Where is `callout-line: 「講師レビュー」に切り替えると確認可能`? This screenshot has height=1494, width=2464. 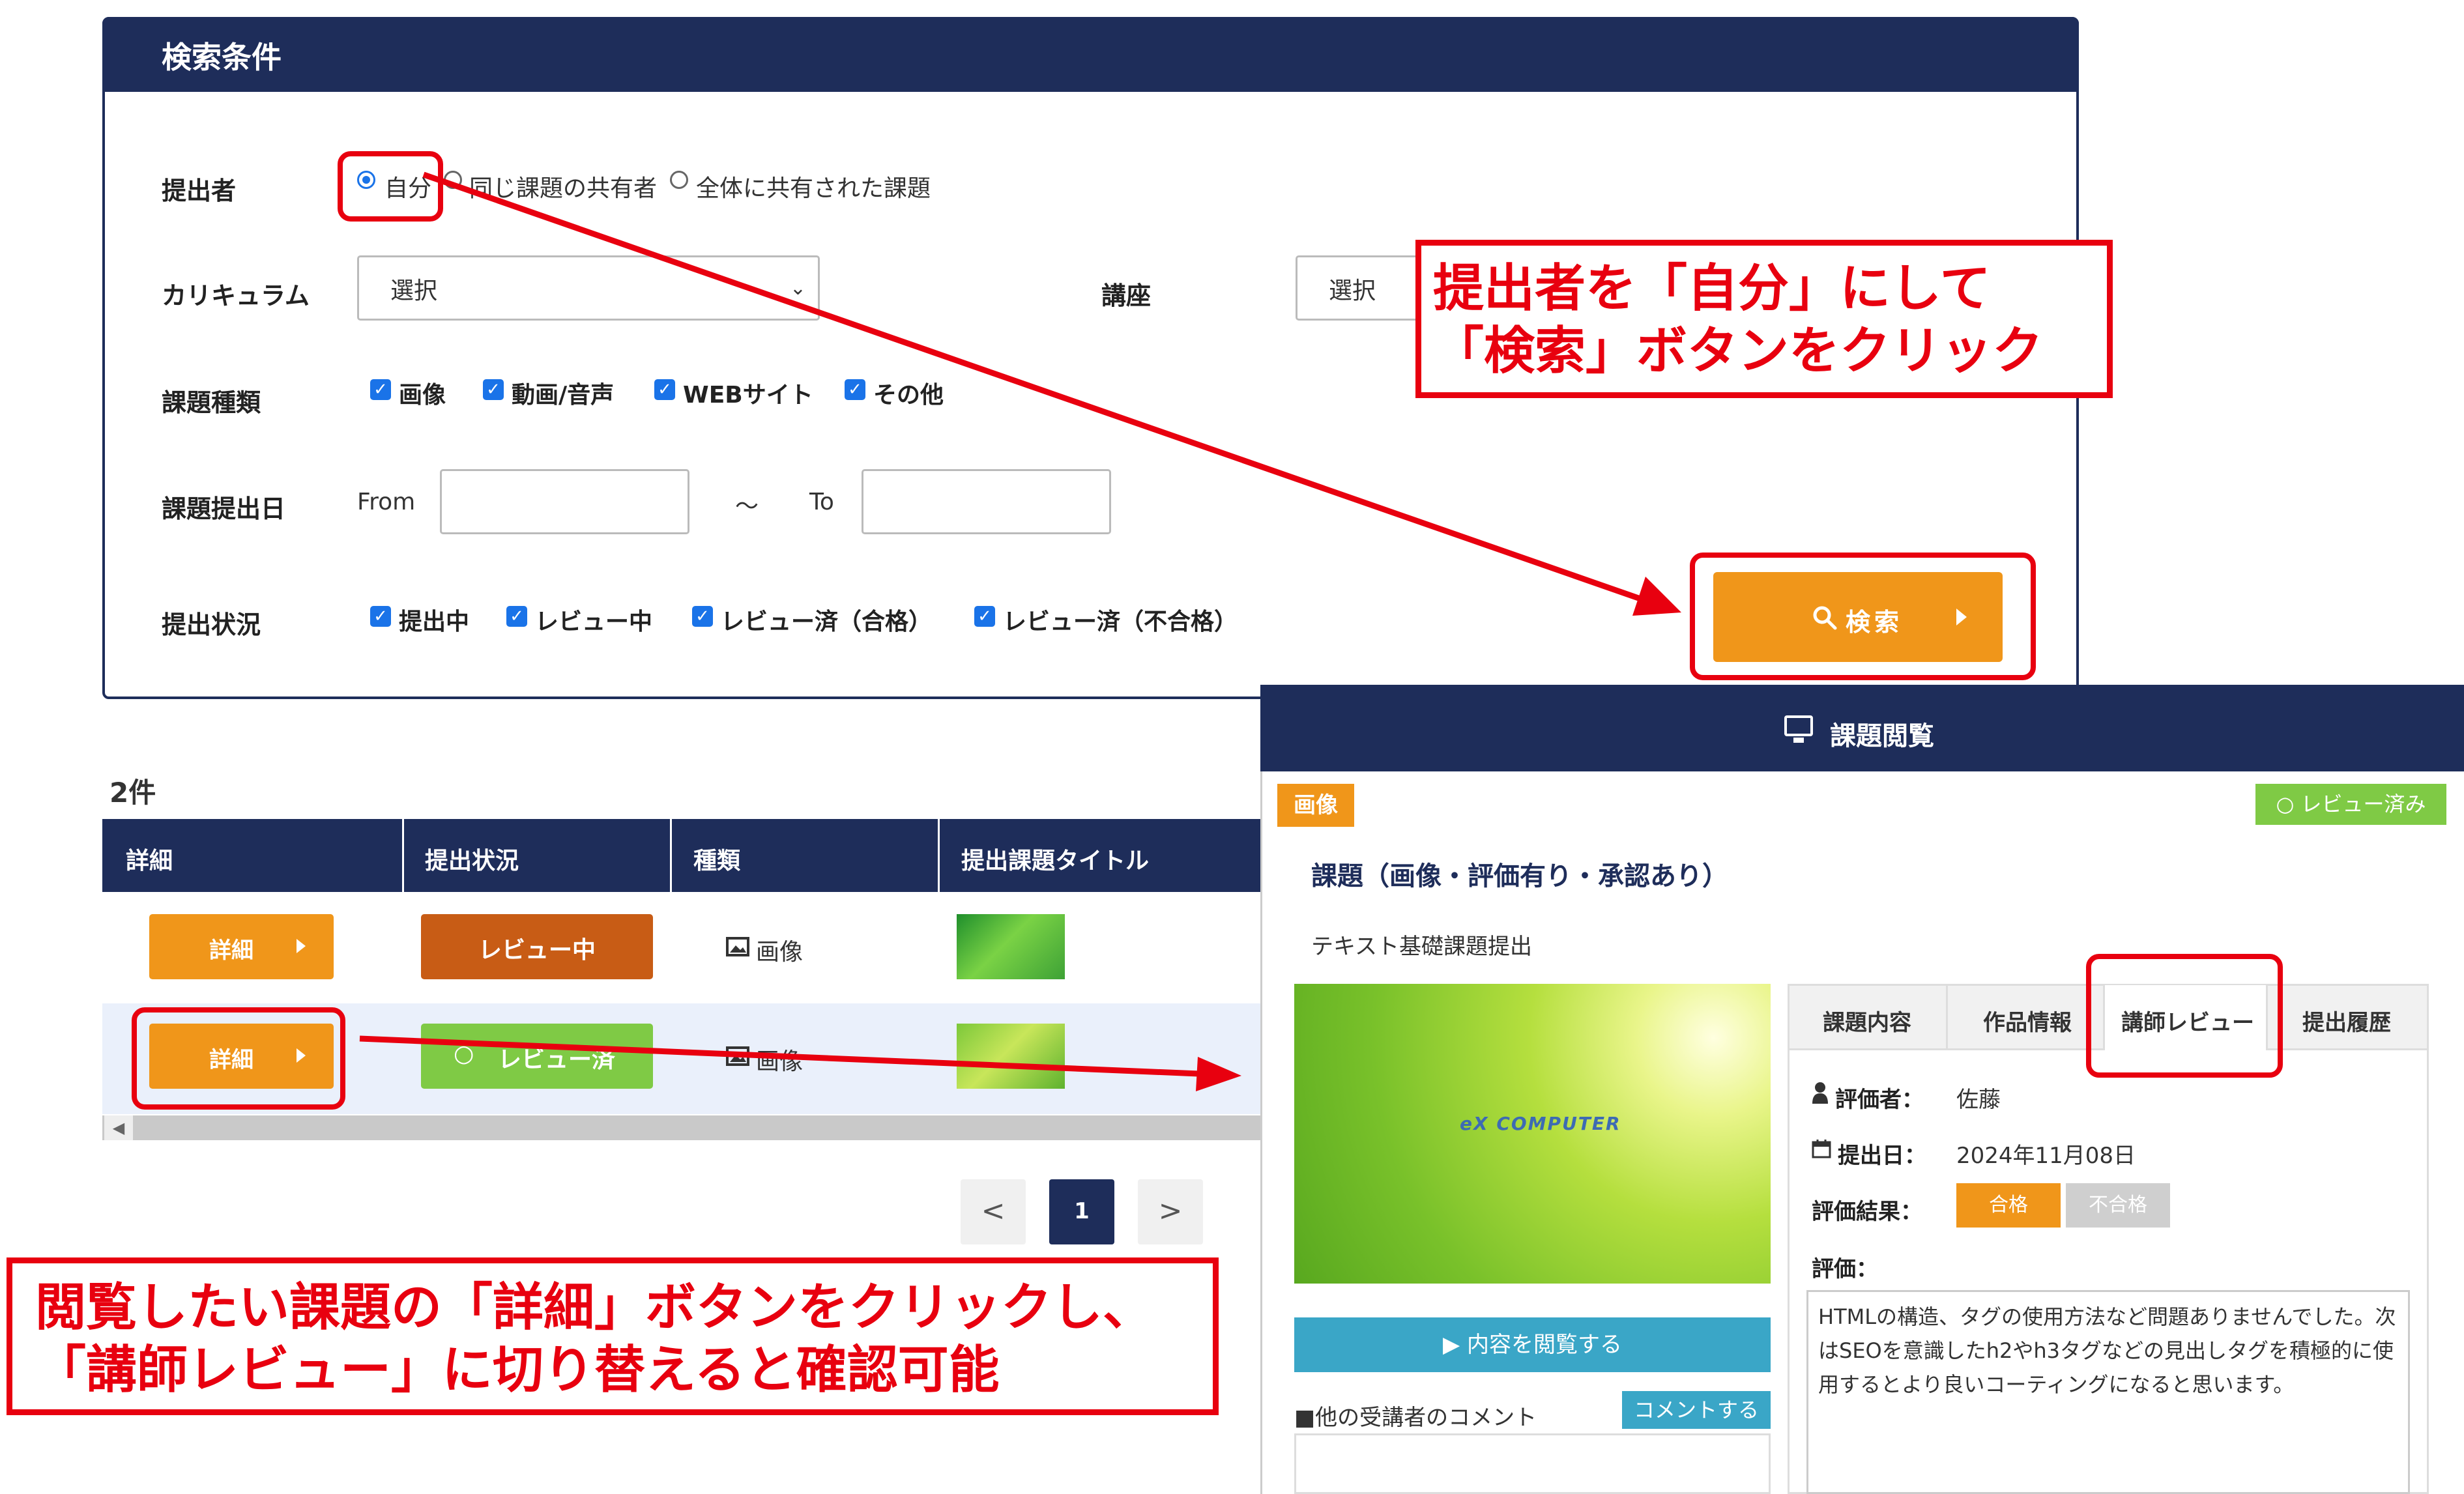
callout-line: 「講師レビュー」に切り替えると確認可能 is located at coordinates (517, 1370).